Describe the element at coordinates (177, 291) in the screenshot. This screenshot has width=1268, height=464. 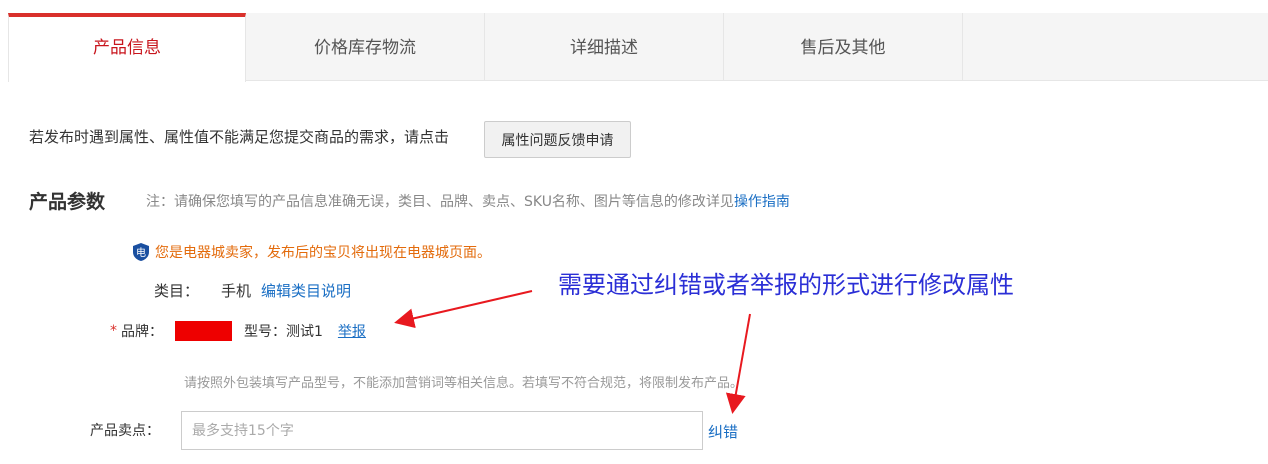
I see `category-label: 类目：` at that location.